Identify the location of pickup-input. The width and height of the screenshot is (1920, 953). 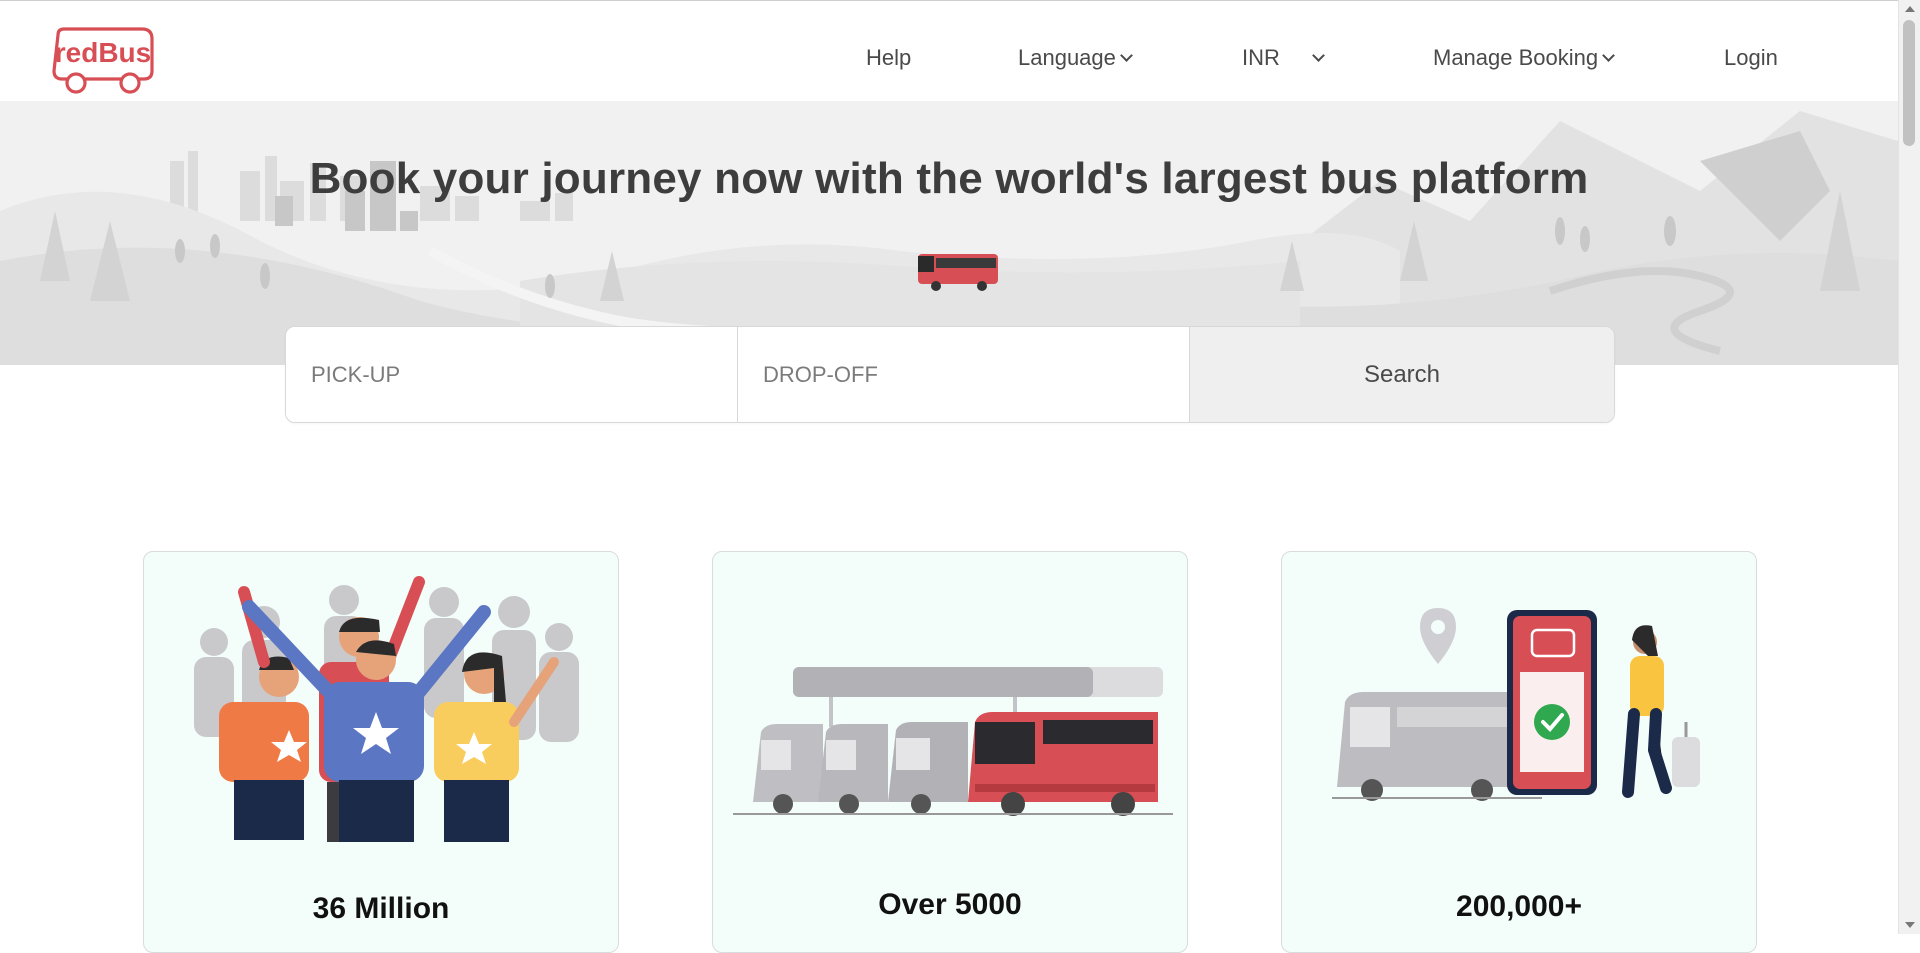
(512, 374).